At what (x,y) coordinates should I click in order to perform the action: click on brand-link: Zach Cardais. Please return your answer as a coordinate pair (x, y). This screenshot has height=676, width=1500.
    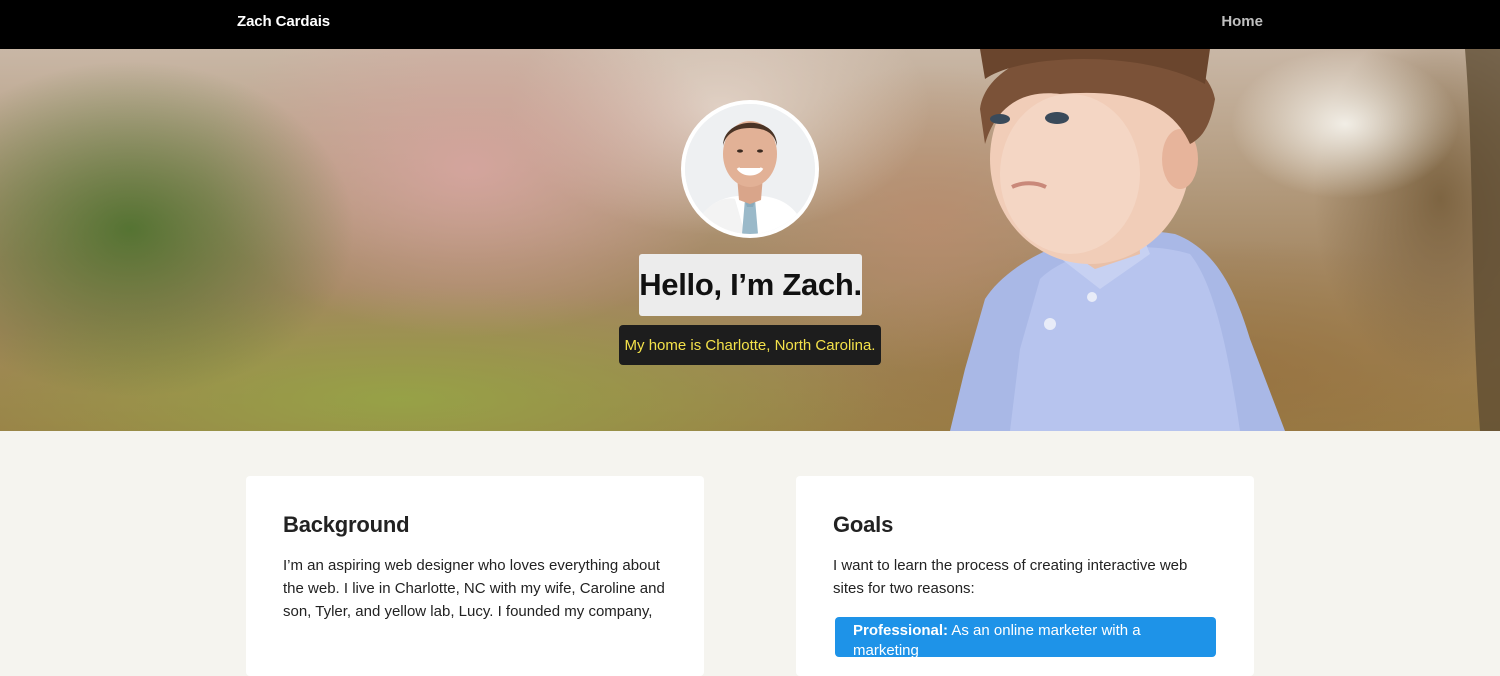
    Looking at the image, I should click on (283, 21).